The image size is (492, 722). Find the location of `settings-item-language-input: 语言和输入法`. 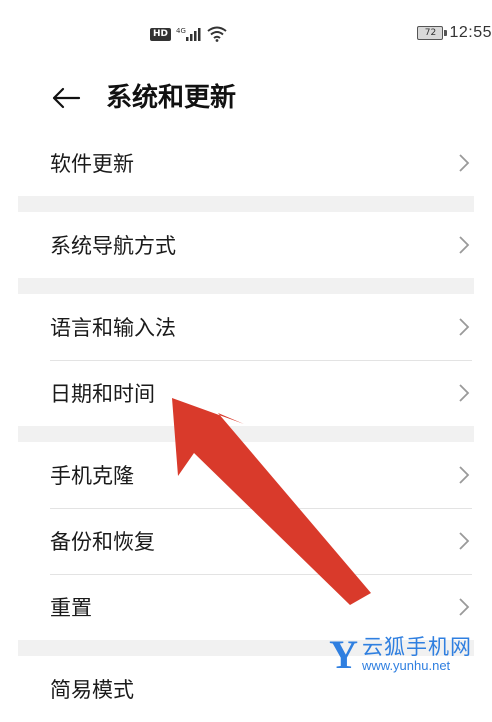

settings-item-language-input: 语言和输入法 is located at coordinates (250, 327).